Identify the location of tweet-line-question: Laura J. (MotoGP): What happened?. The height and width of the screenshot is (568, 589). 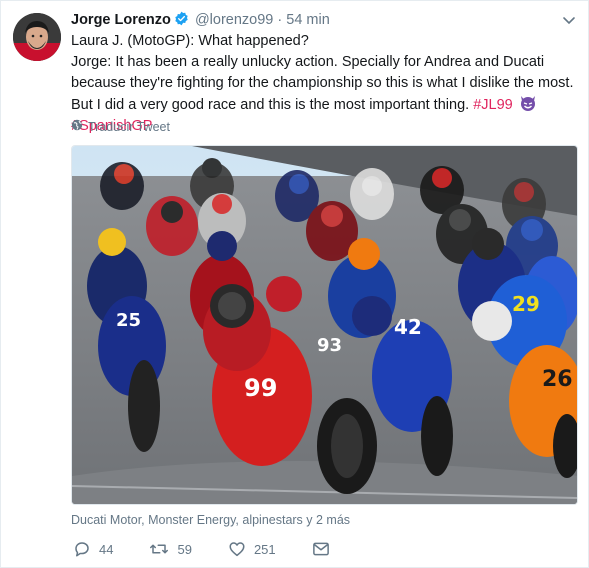
(190, 41).